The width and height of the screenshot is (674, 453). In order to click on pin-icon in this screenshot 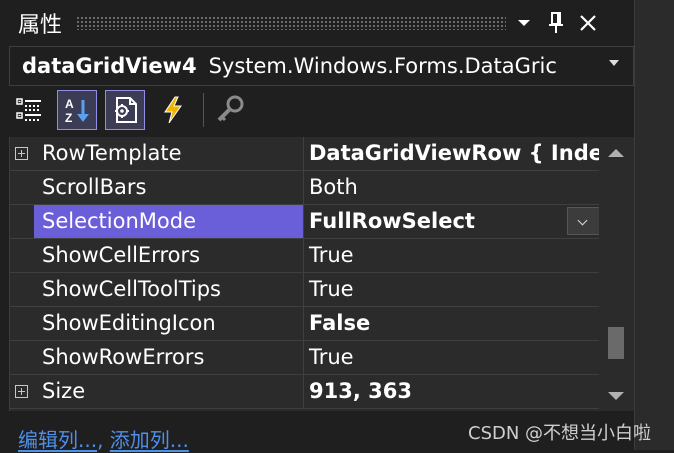, I will do `click(556, 23)`.